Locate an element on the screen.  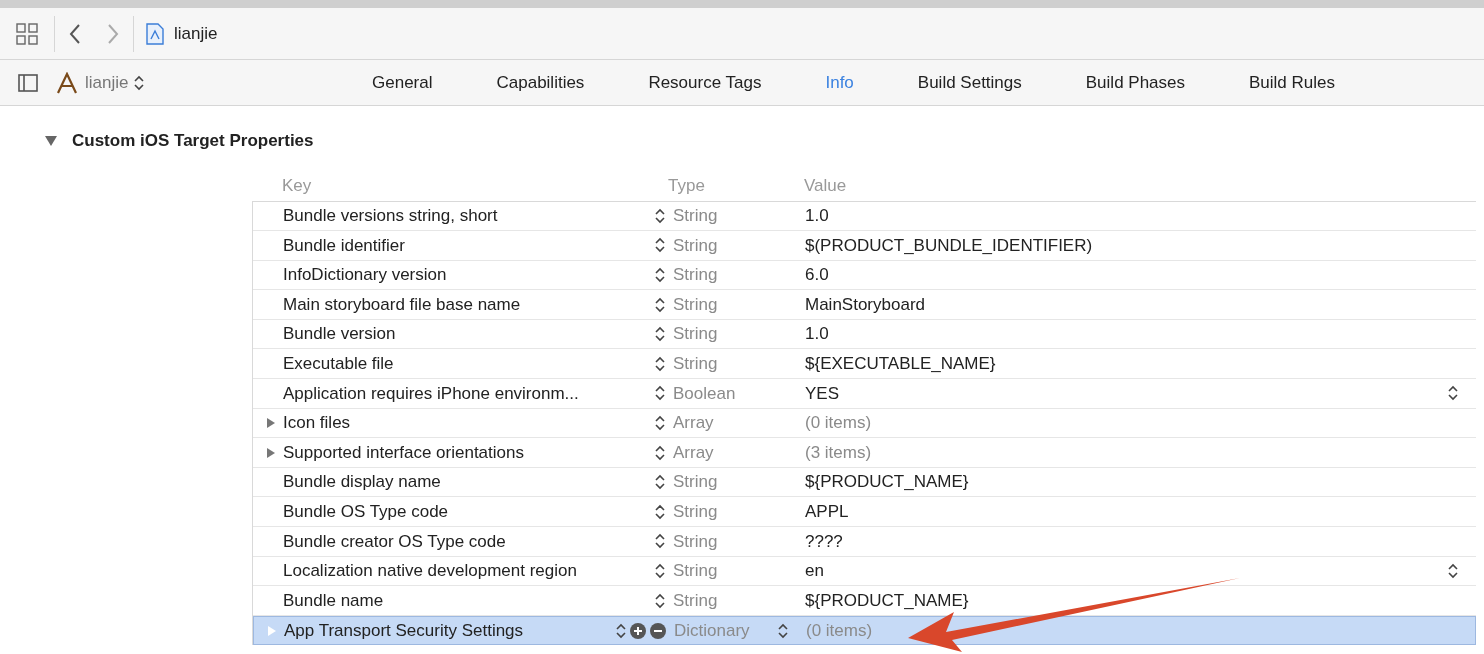
property-row: Supported interface orientations Array (3 items) is located at coordinates (864, 453).